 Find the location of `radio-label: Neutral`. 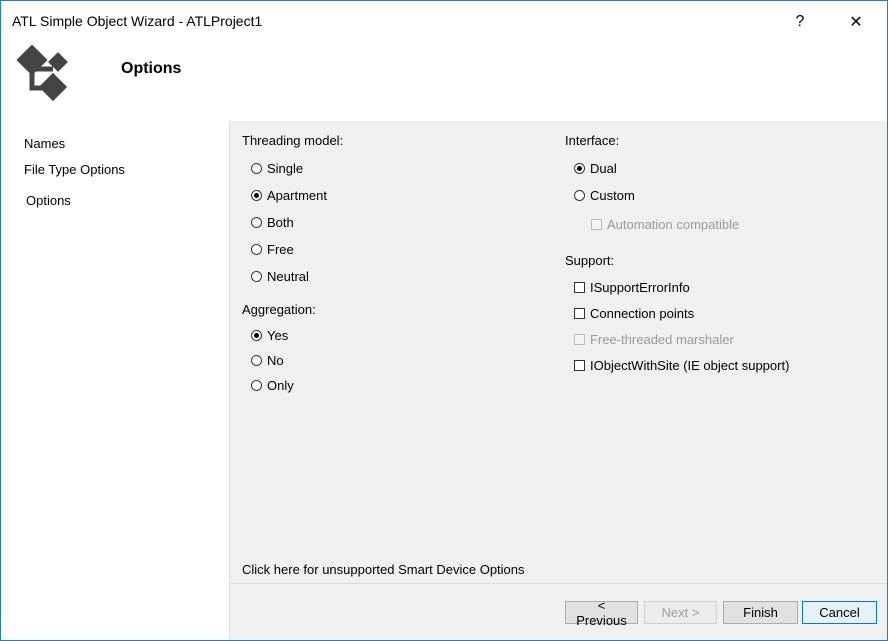

radio-label: Neutral is located at coordinates (288, 276).